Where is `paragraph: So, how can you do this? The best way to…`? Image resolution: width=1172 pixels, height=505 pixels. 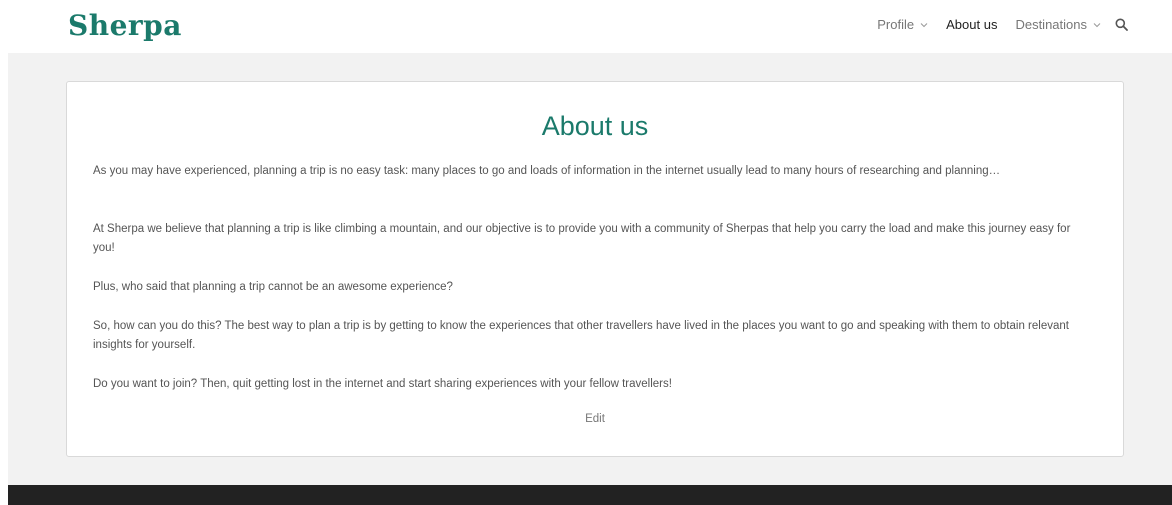
paragraph: So, how can you do this? The best way to… is located at coordinates (581, 335).